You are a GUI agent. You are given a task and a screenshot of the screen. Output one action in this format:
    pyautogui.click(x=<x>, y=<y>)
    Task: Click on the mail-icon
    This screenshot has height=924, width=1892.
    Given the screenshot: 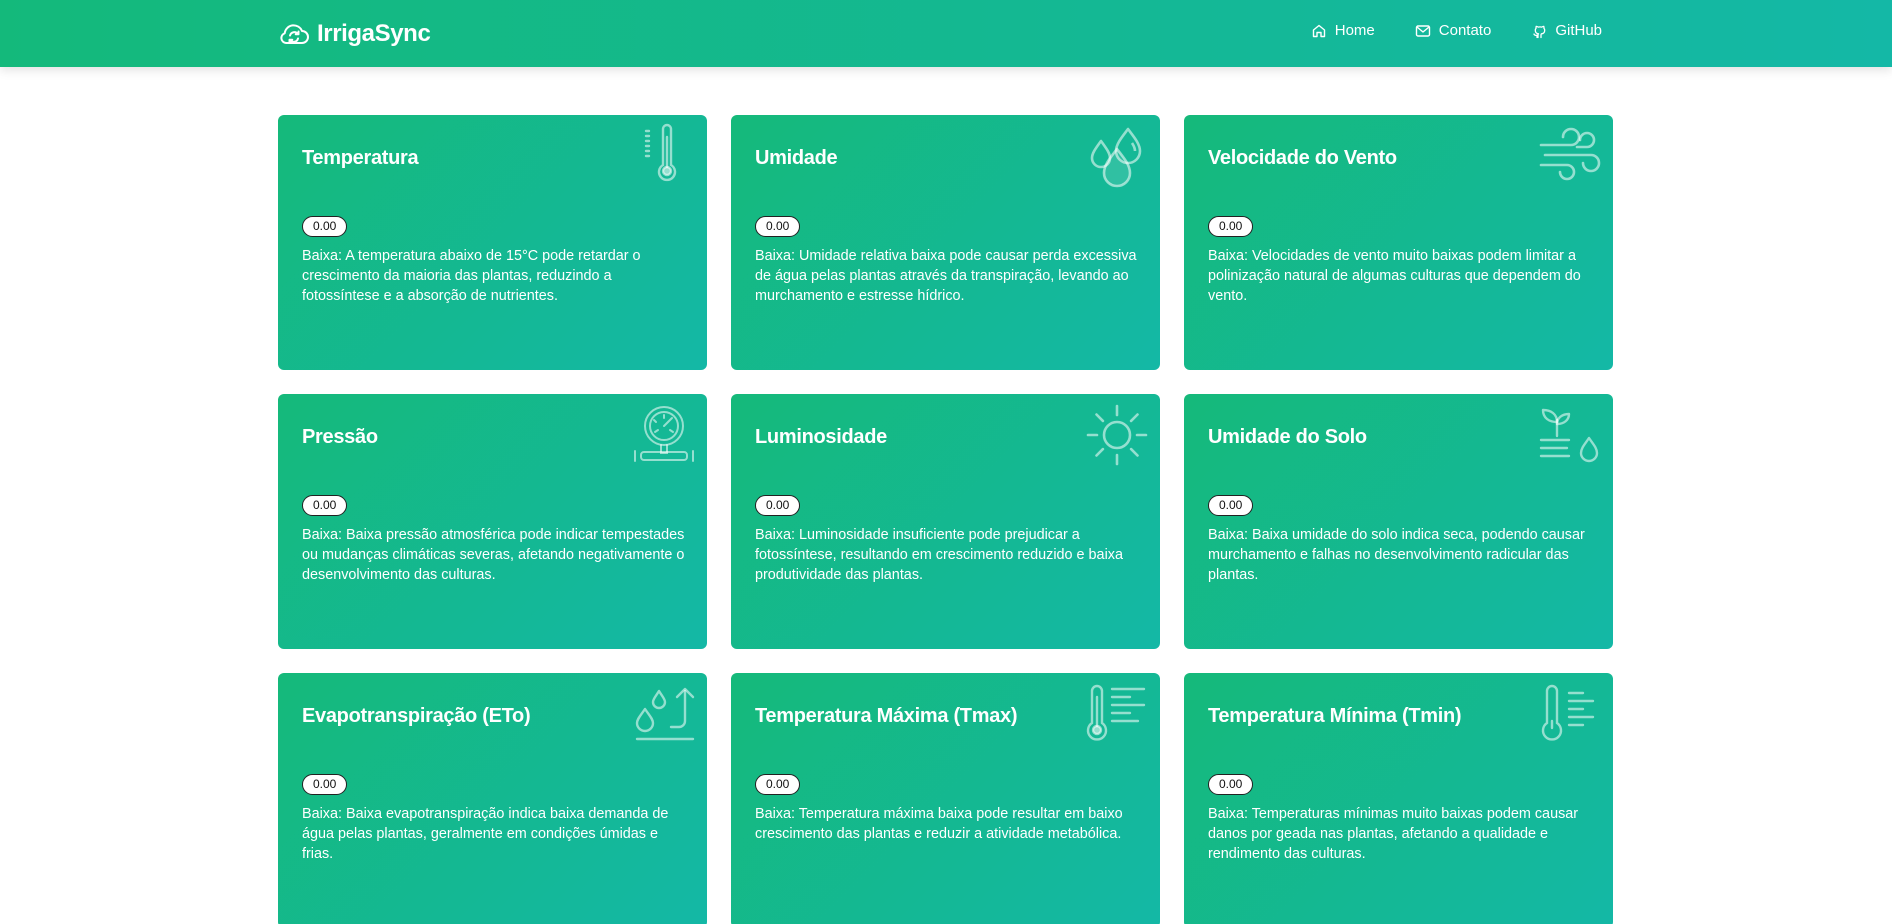 What is the action you would take?
    pyautogui.click(x=1423, y=31)
    